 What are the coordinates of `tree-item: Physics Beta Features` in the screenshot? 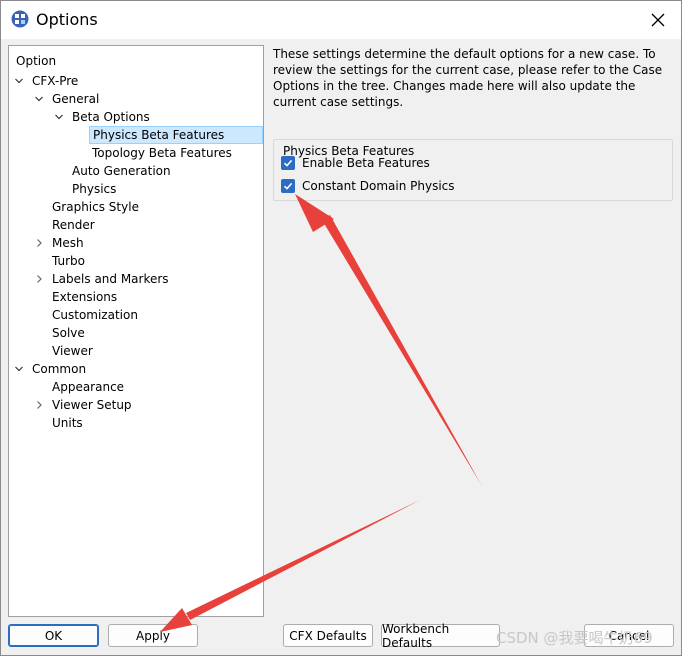 It's located at (136, 135).